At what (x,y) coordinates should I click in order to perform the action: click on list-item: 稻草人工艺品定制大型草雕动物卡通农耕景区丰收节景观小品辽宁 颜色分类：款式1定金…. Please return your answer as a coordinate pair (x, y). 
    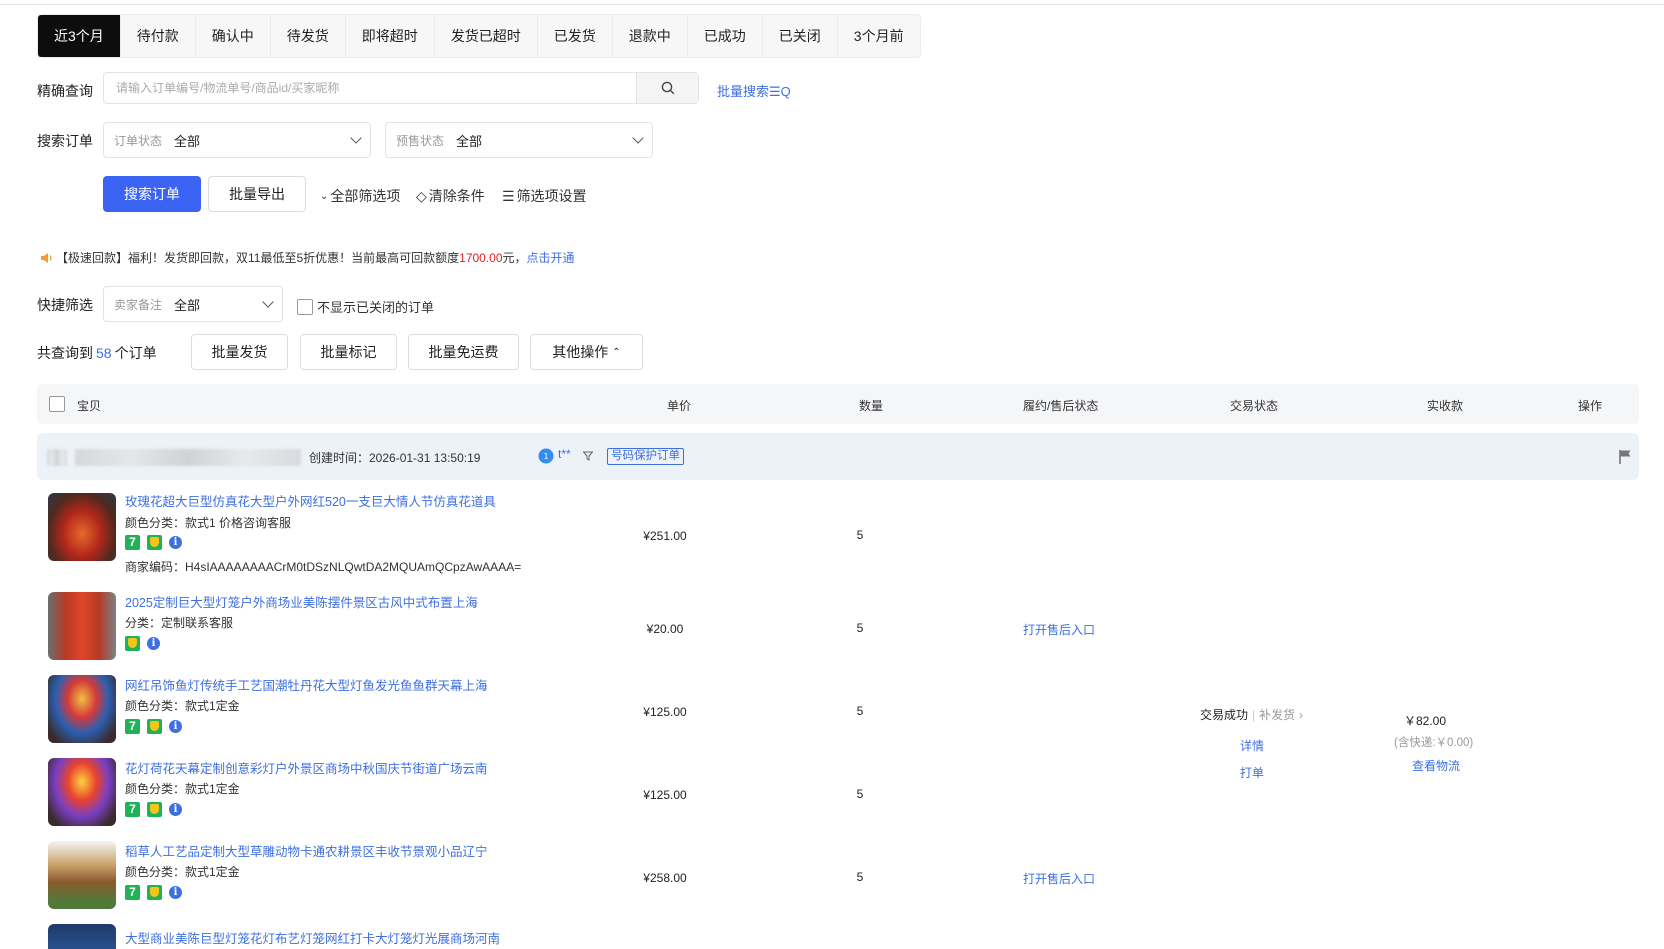
    Looking at the image, I should click on (328, 876).